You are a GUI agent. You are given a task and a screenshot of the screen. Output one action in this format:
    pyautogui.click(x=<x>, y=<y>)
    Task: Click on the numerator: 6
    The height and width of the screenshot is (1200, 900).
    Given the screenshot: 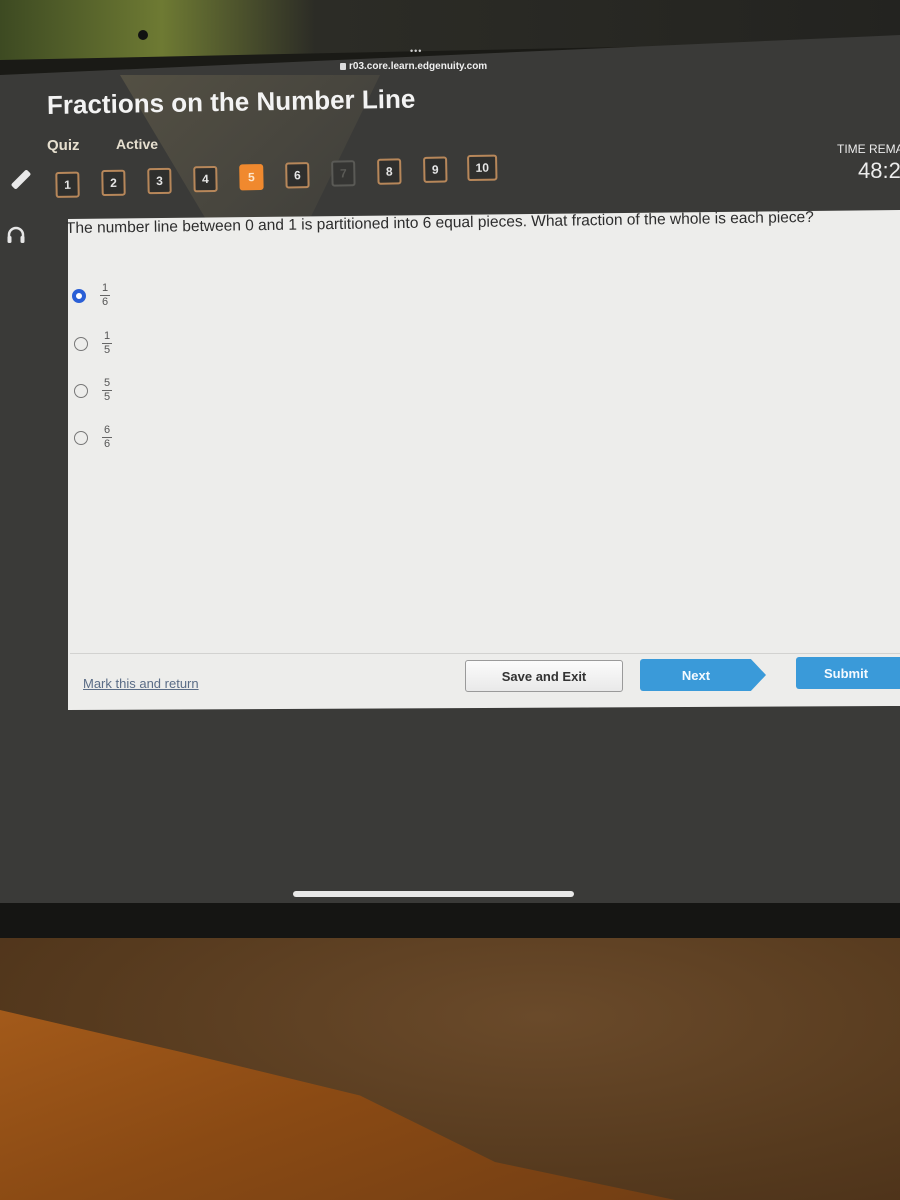 What is the action you would take?
    pyautogui.click(x=107, y=430)
    